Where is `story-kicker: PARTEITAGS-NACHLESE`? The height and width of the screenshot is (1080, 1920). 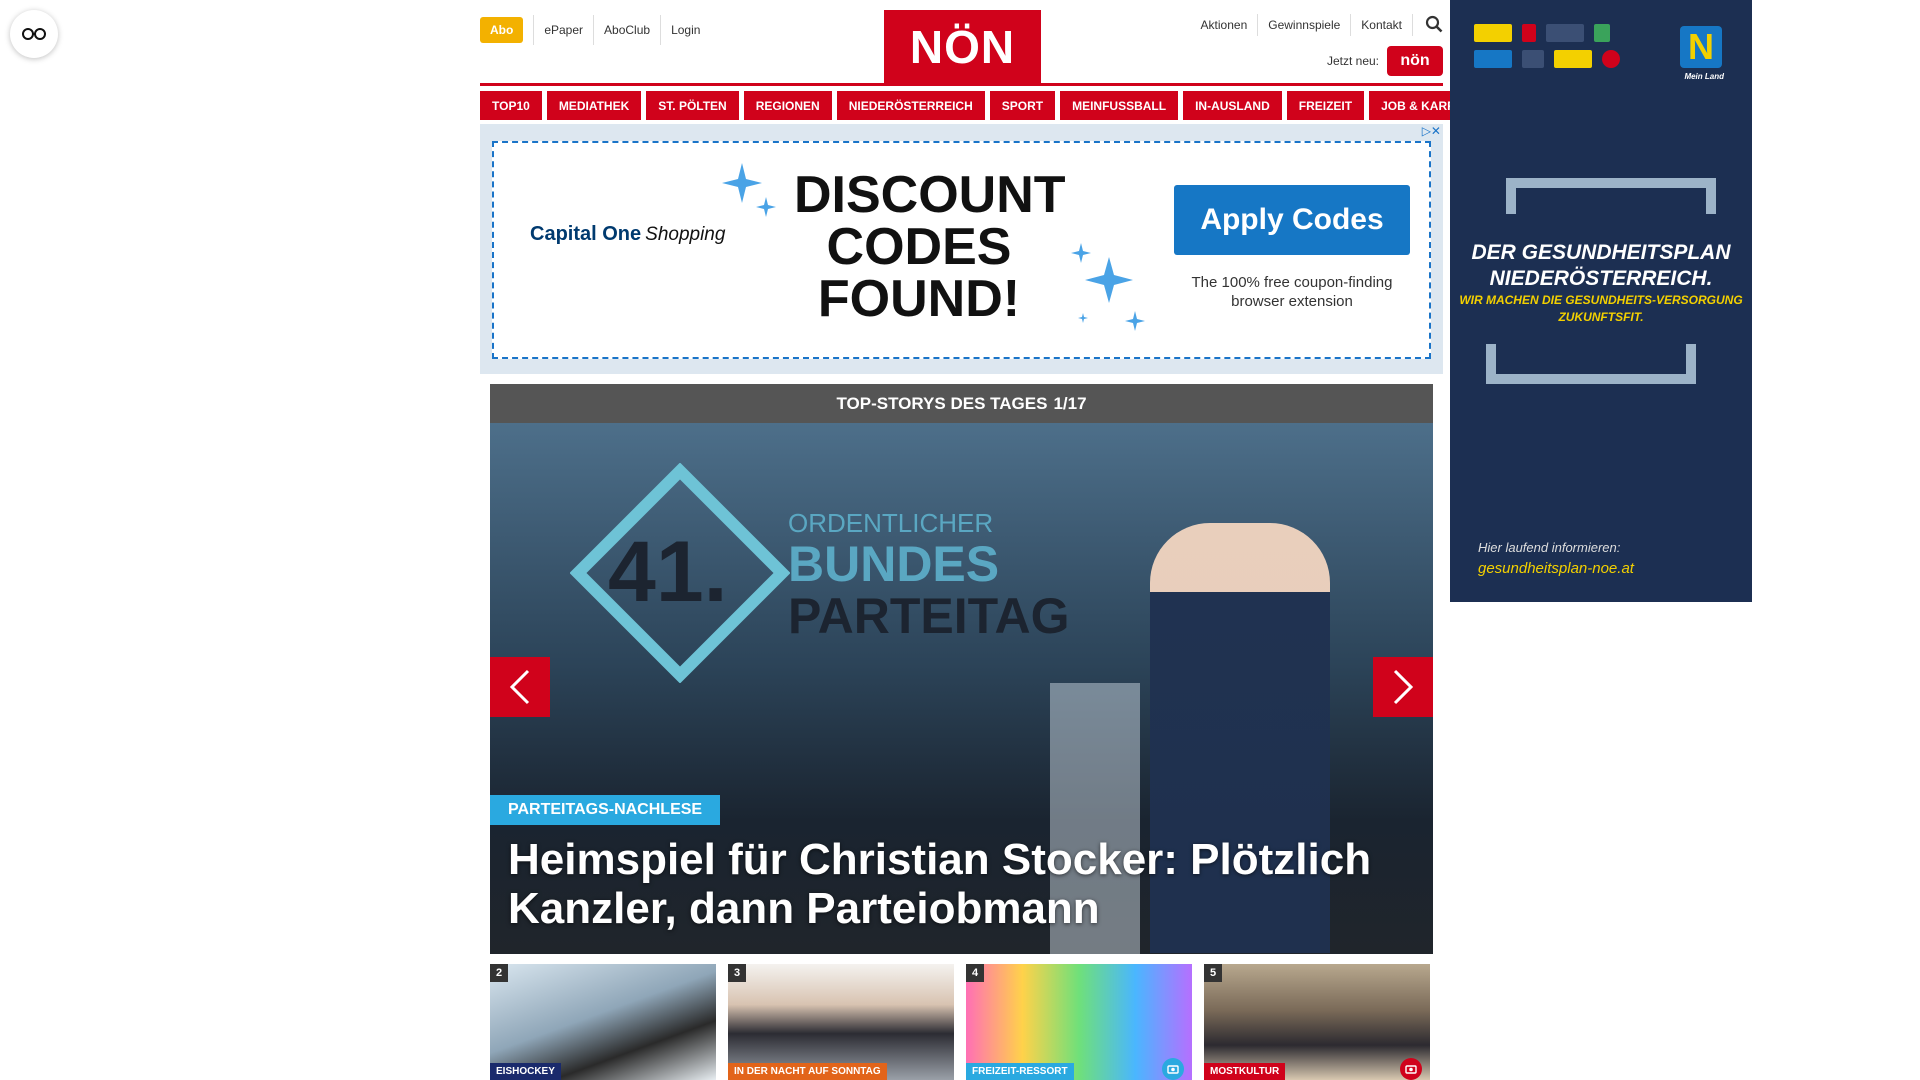
story-kicker: PARTEITAGS-NACHLESE is located at coordinates (605, 810).